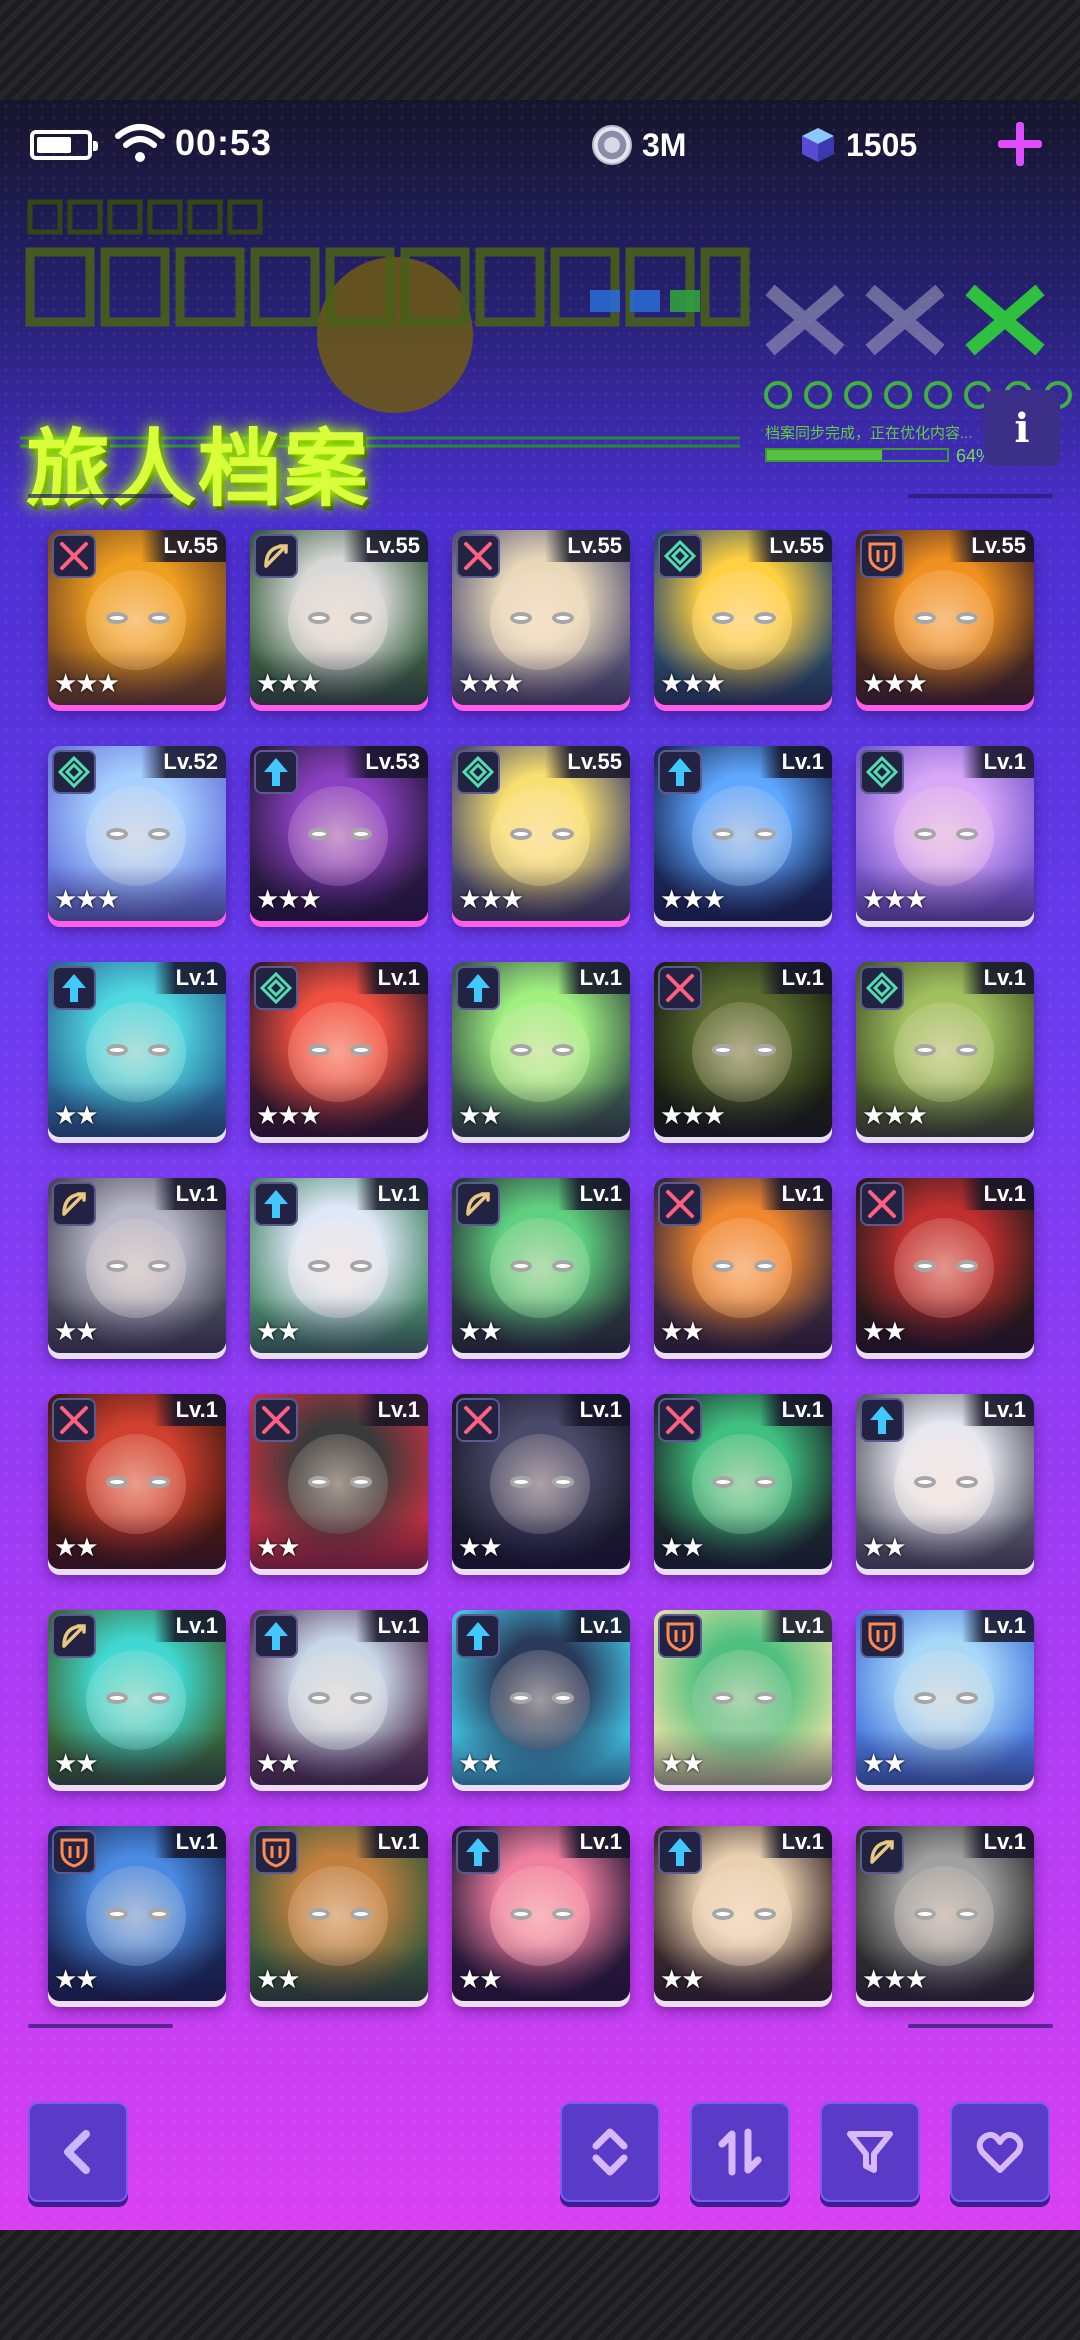 The height and width of the screenshot is (2340, 1080). I want to click on banner: 档案同步完成，正在优化内容... 64% 旅人档案, so click(540, 354).